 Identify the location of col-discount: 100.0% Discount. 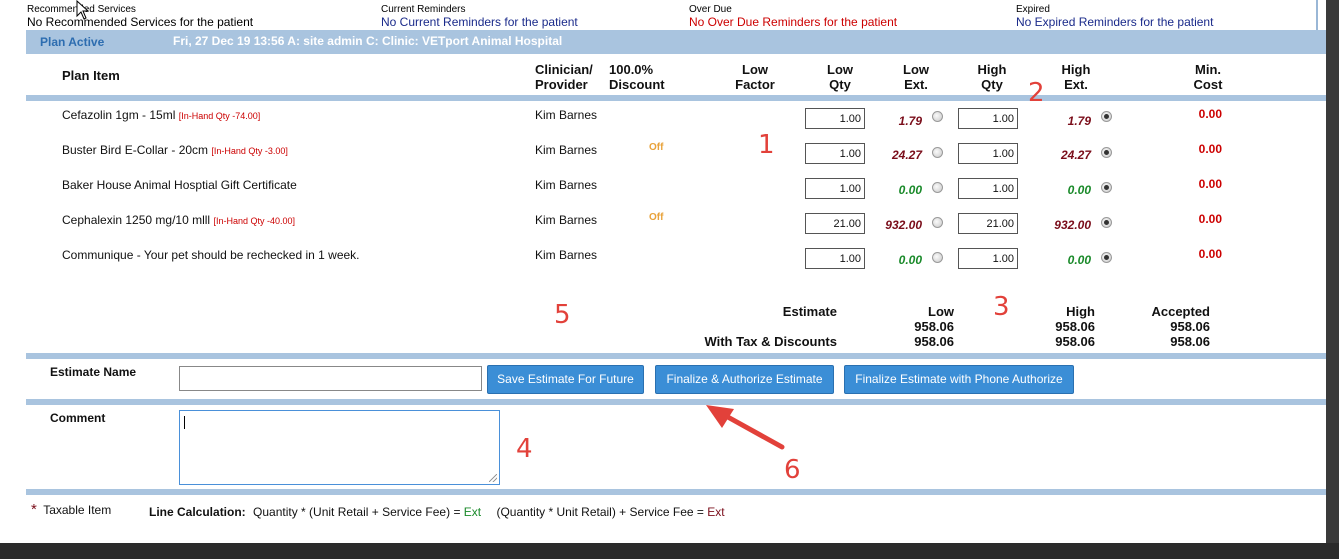
(637, 77).